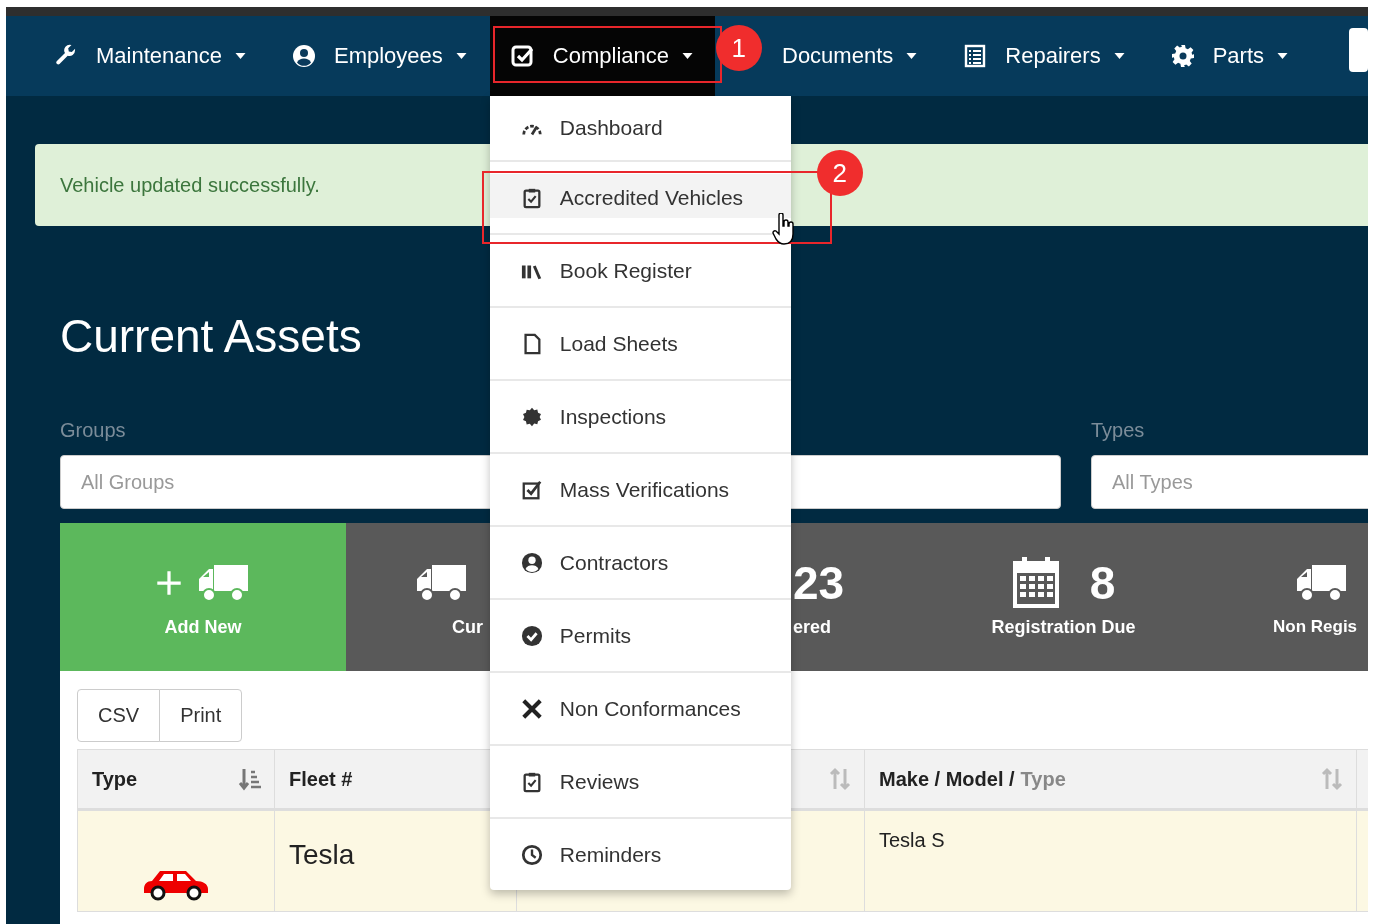 The width and height of the screenshot is (1381, 924). I want to click on table-cell: Tesla S, so click(1111, 861).